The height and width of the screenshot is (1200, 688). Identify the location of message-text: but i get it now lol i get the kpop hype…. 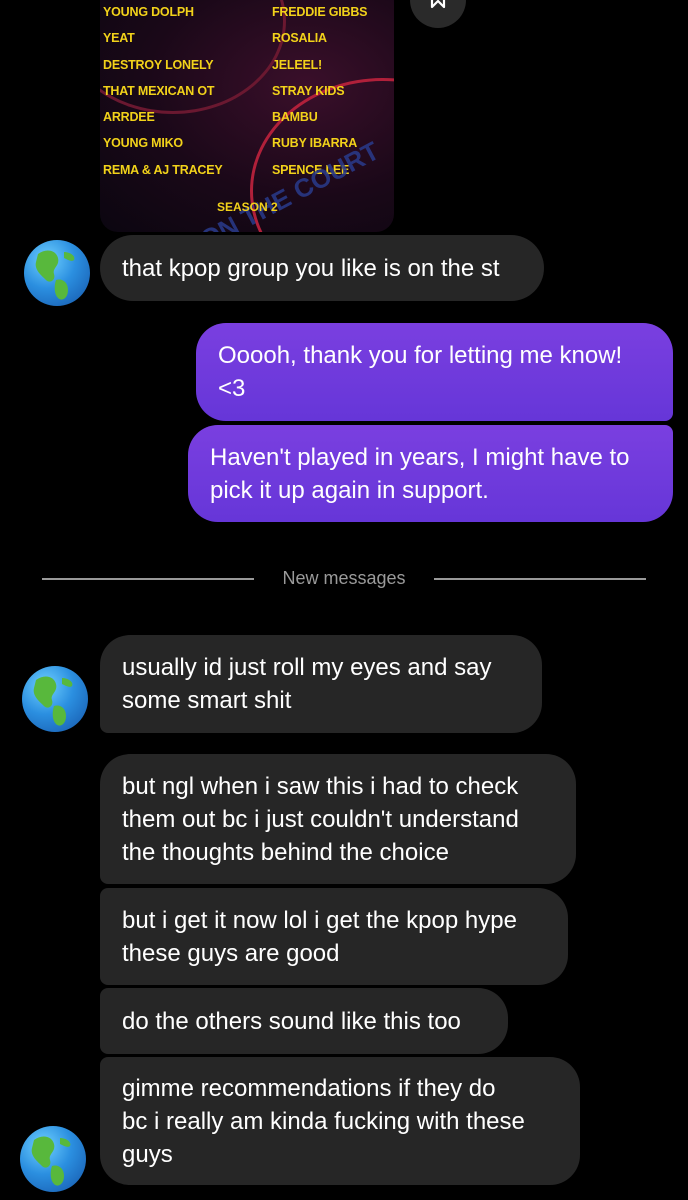
(319, 936).